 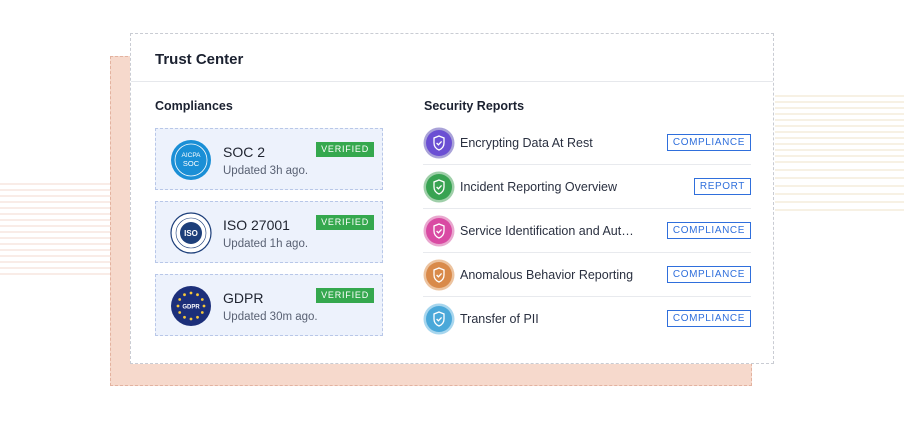 I want to click on aicpa-soc-logo-icon: AICPA SOC, so click(x=191, y=160).